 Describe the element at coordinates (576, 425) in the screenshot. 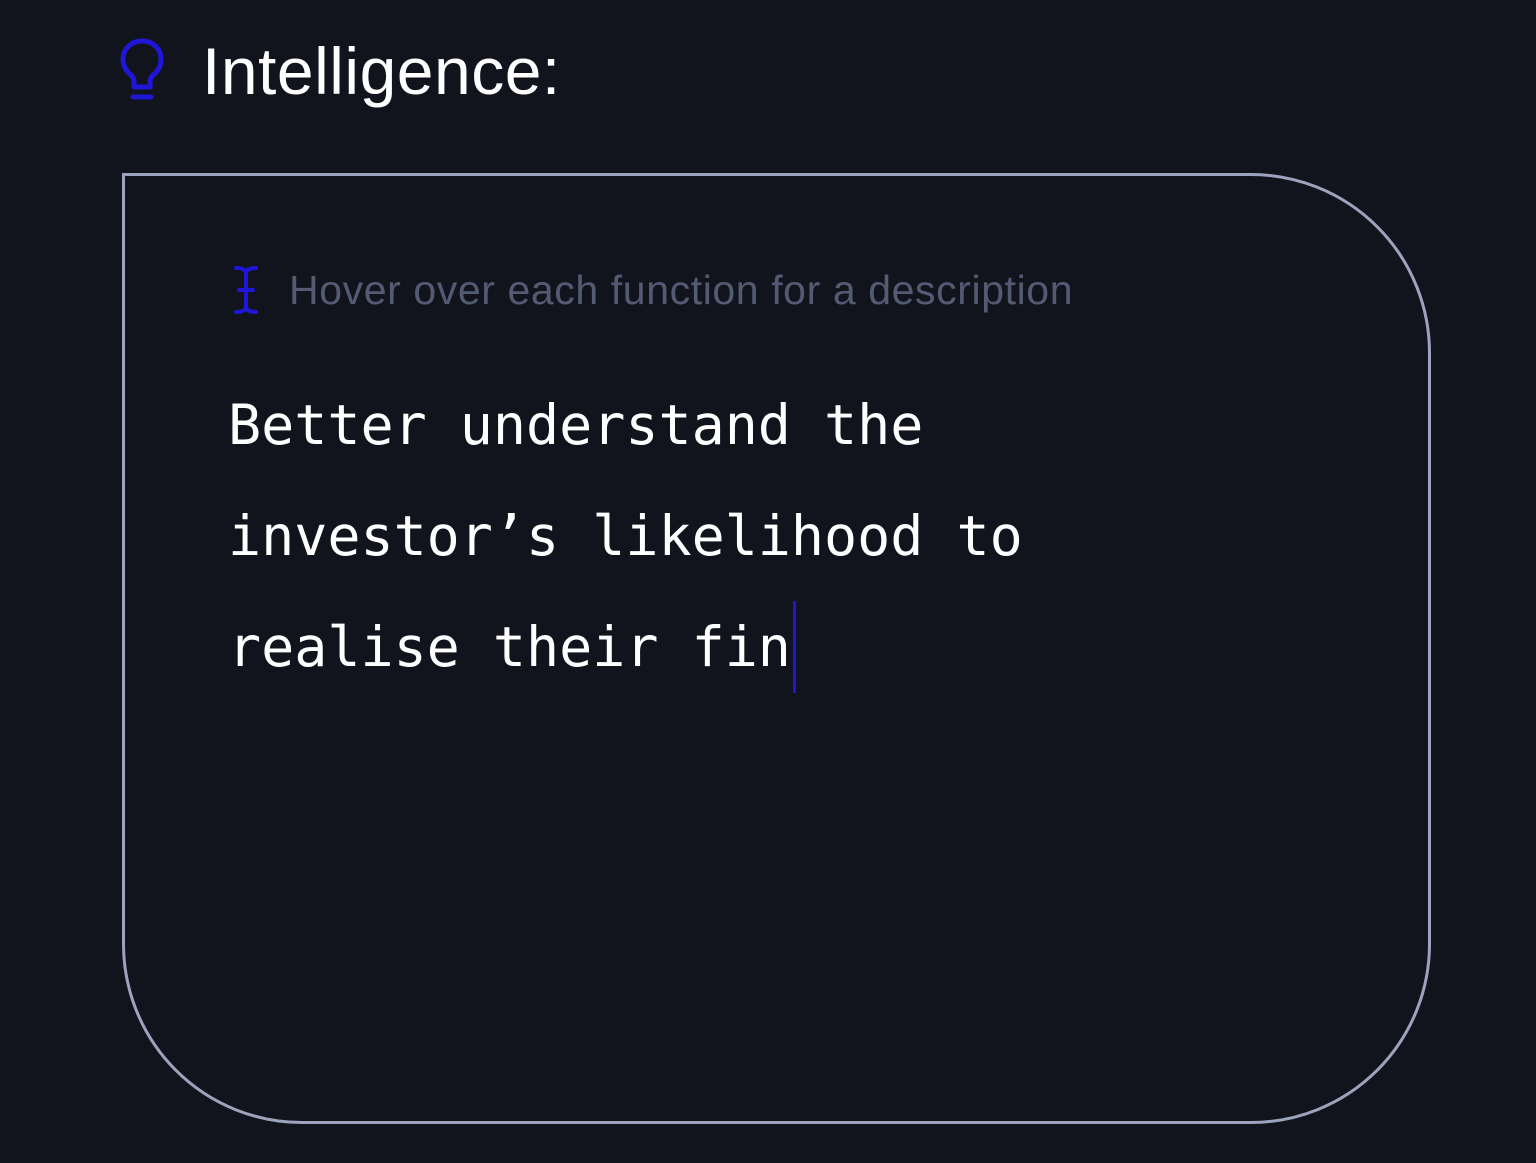

I see `typed-line-1: Better understand the` at that location.